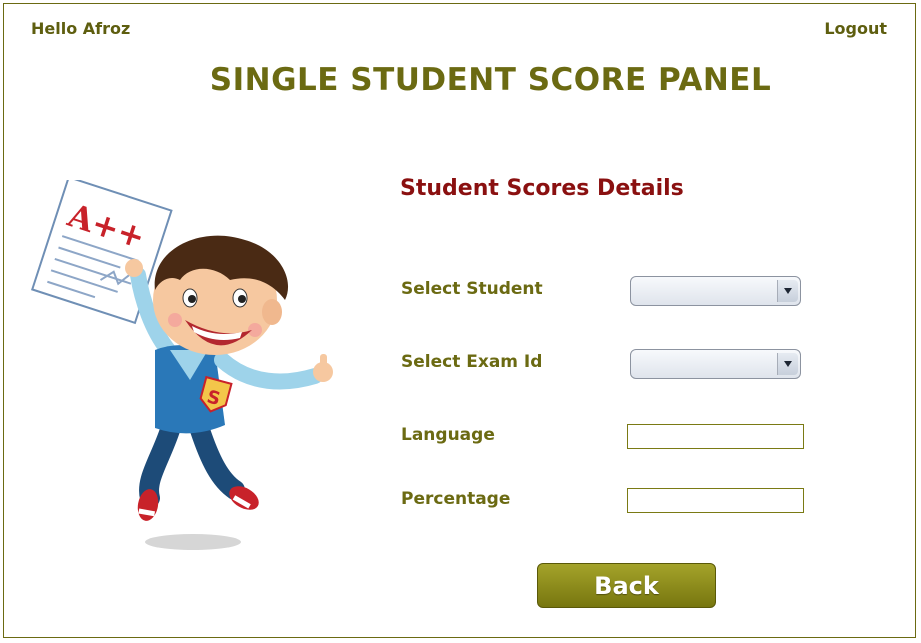 The image size is (921, 643). I want to click on select-exam-label: Select Exam Id, so click(472, 362).